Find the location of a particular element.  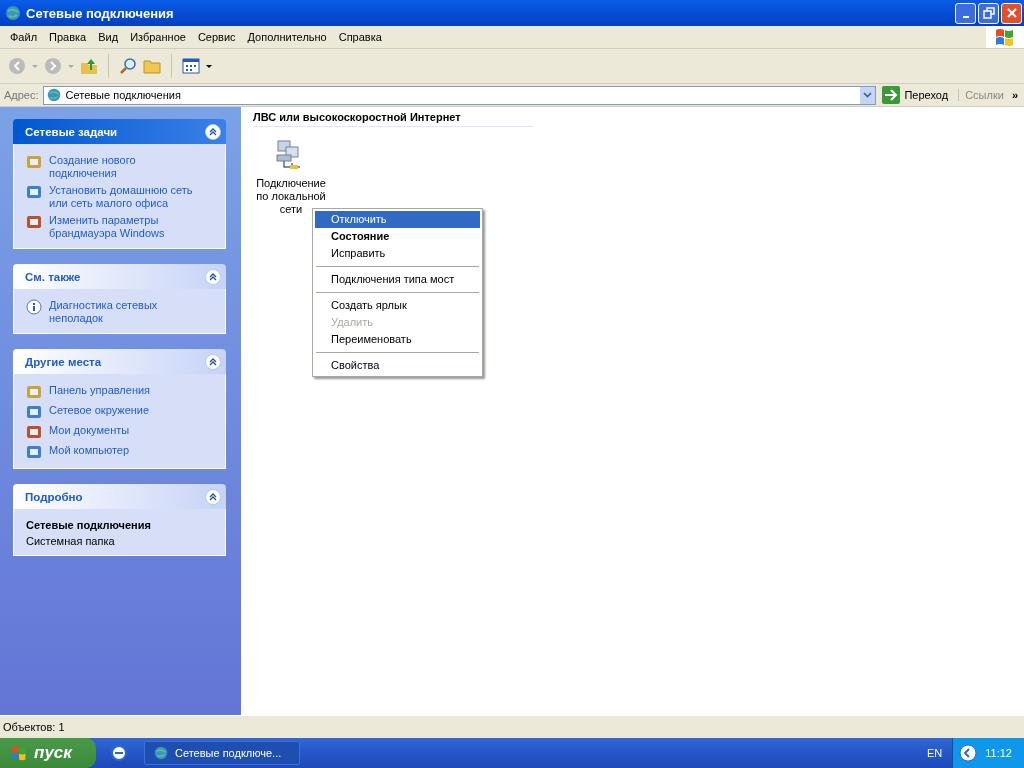

task-link: Создание нового подключения is located at coordinates (104, 167).